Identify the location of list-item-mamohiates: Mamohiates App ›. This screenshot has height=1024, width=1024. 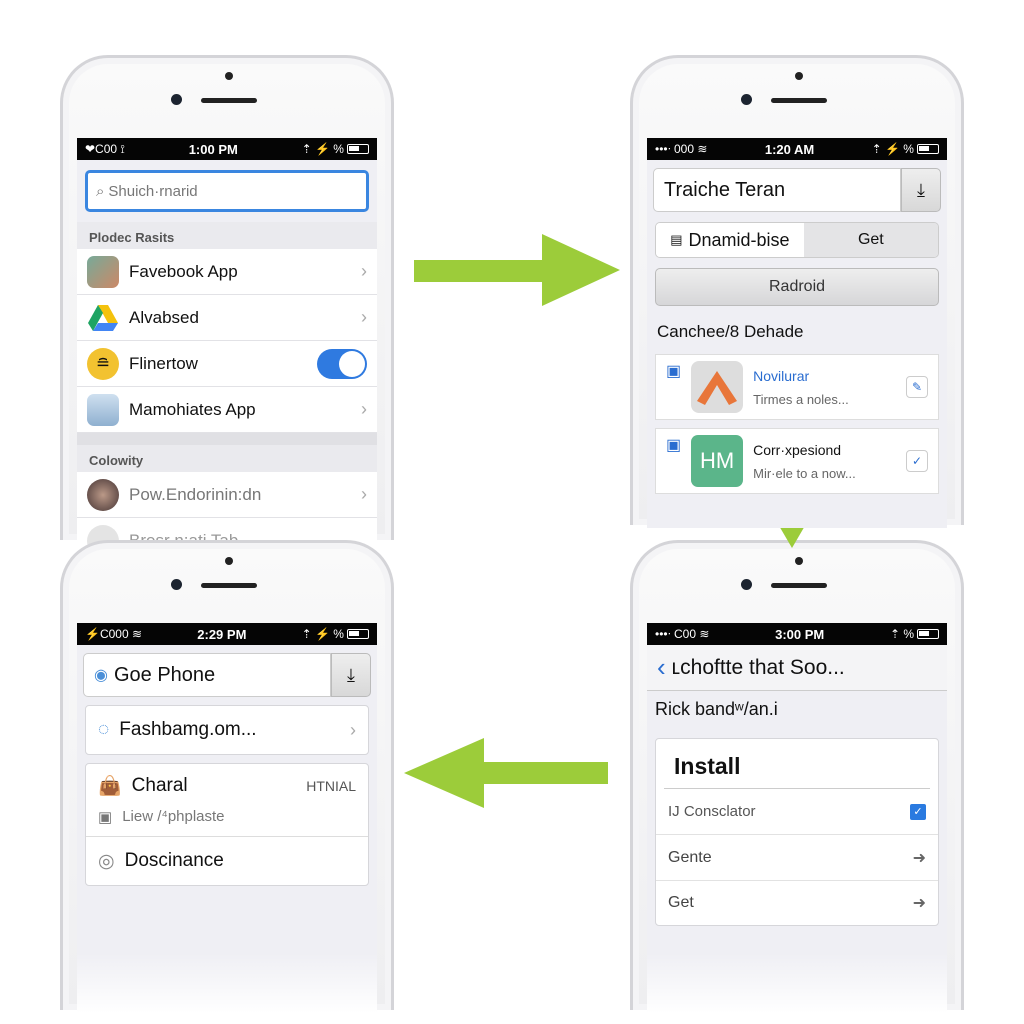
(227, 410).